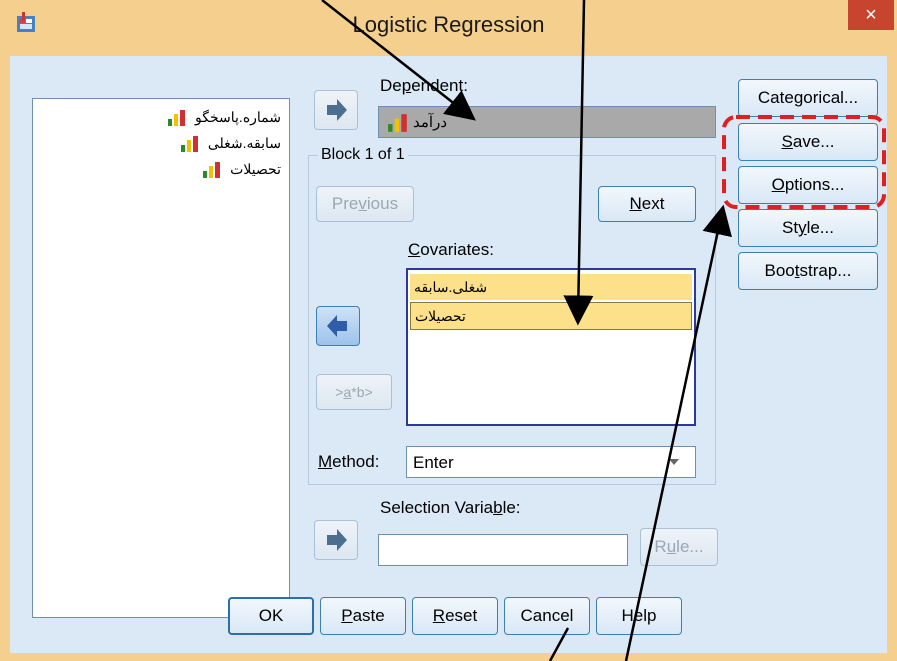  I want to click on arrow-left-icon, so click(337, 326).